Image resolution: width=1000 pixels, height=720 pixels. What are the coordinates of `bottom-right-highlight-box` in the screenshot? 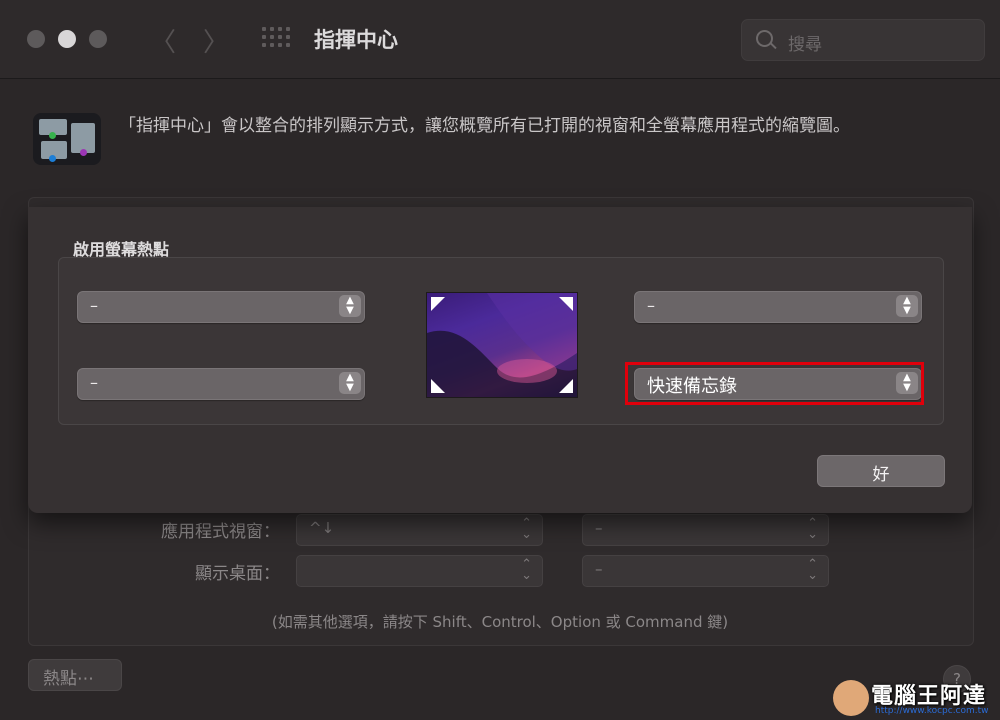 It's located at (774, 383).